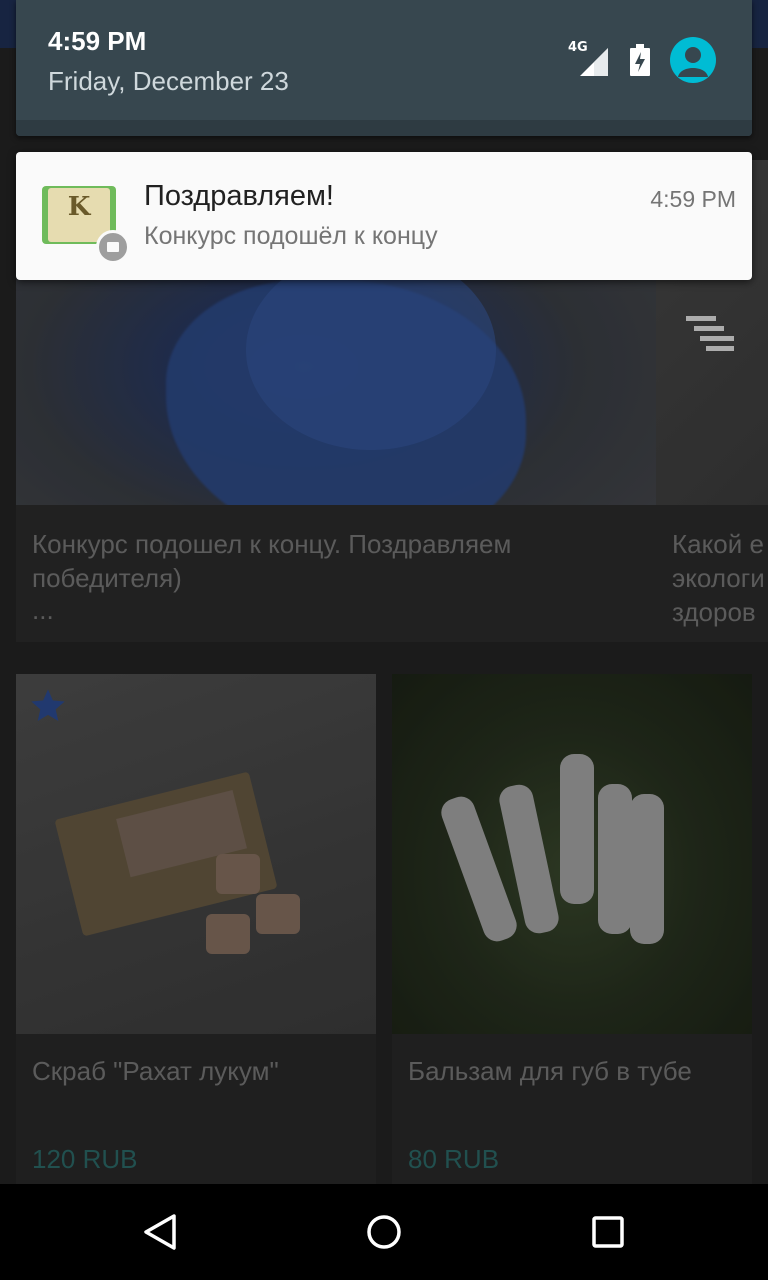 The image size is (768, 1280). What do you see at coordinates (160, 1232) in the screenshot?
I see `back-icon` at bounding box center [160, 1232].